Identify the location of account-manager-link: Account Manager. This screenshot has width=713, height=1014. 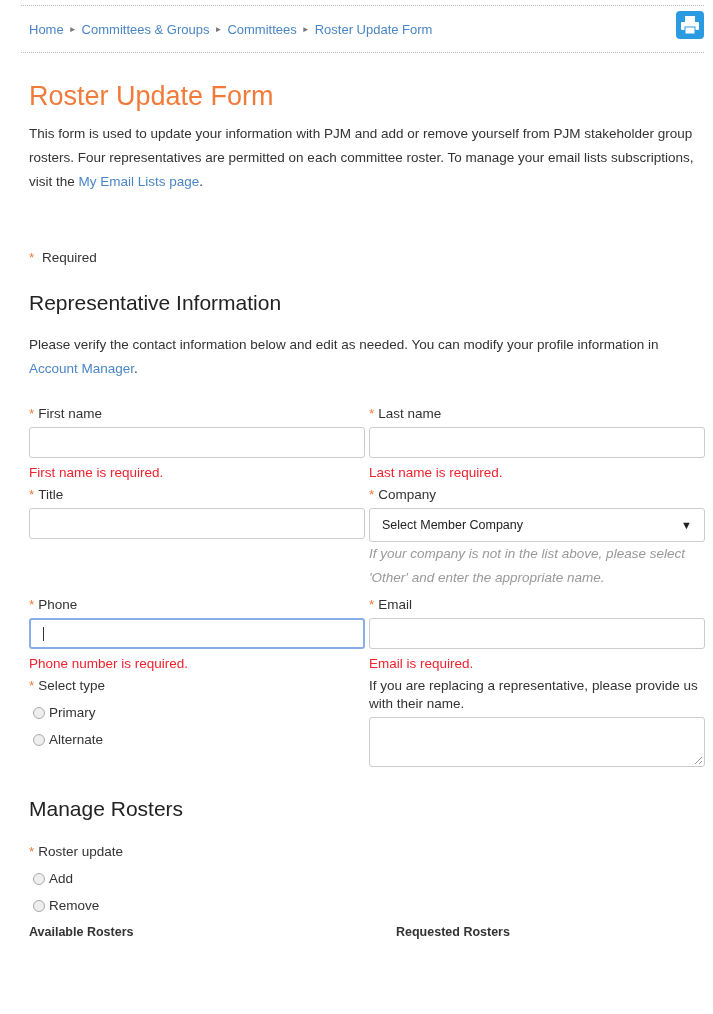
(82, 368).